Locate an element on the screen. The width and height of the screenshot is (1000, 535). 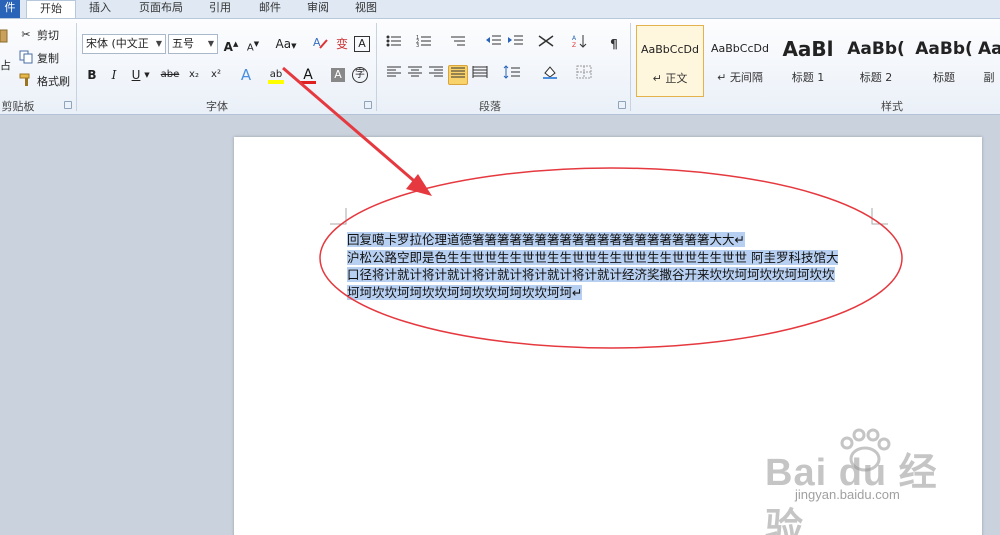
line-spacing-icon is located at coordinates (512, 75).